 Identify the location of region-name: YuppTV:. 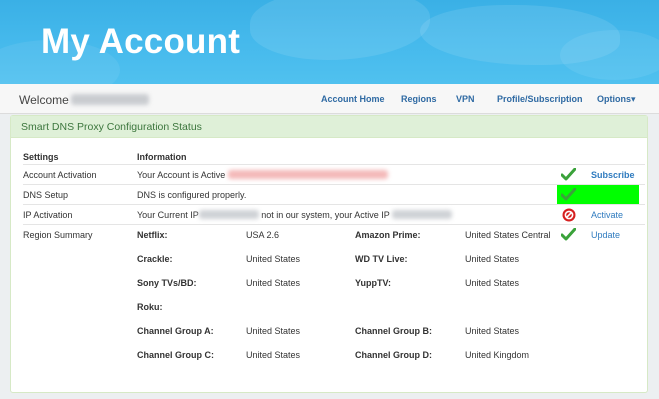
(373, 283).